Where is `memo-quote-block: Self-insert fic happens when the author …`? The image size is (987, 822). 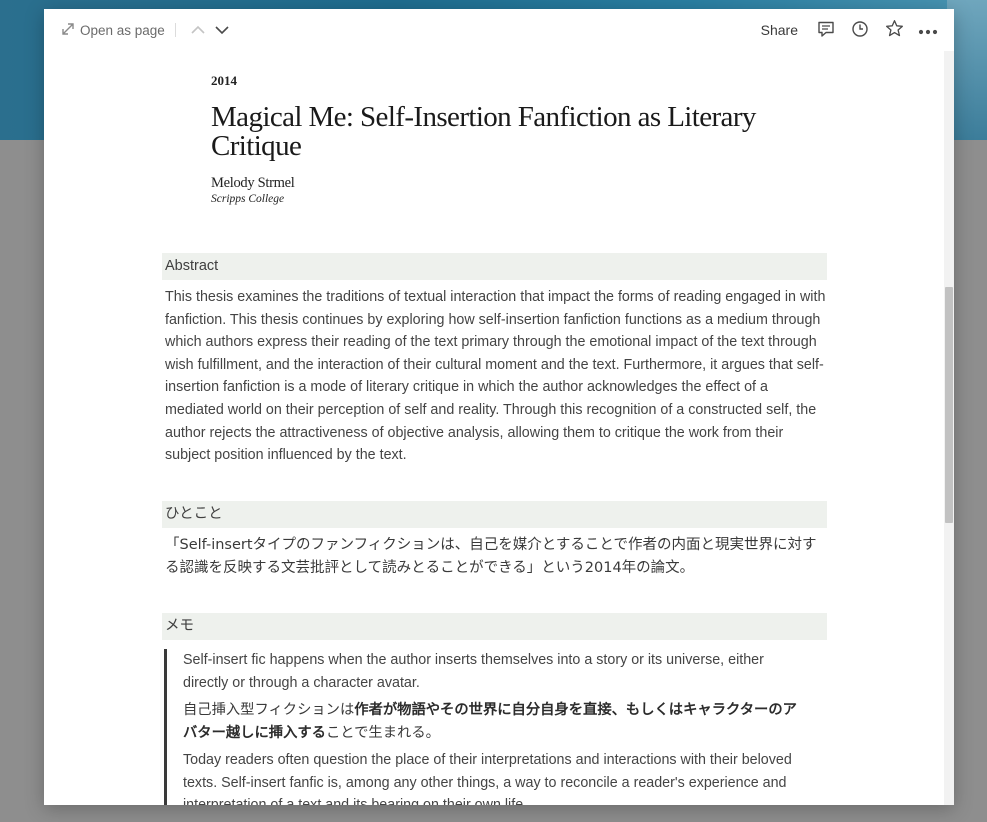 memo-quote-block: Self-insert fic happens when the author … is located at coordinates (484, 727).